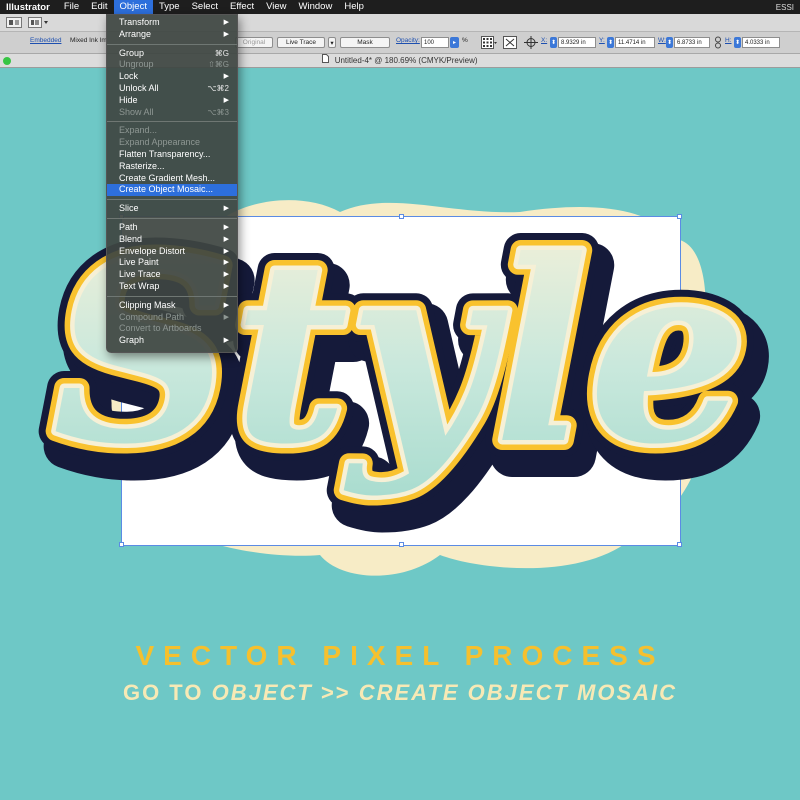 This screenshot has width=800, height=800. I want to click on menu-item-lock: Lock ▶, so click(172, 77).